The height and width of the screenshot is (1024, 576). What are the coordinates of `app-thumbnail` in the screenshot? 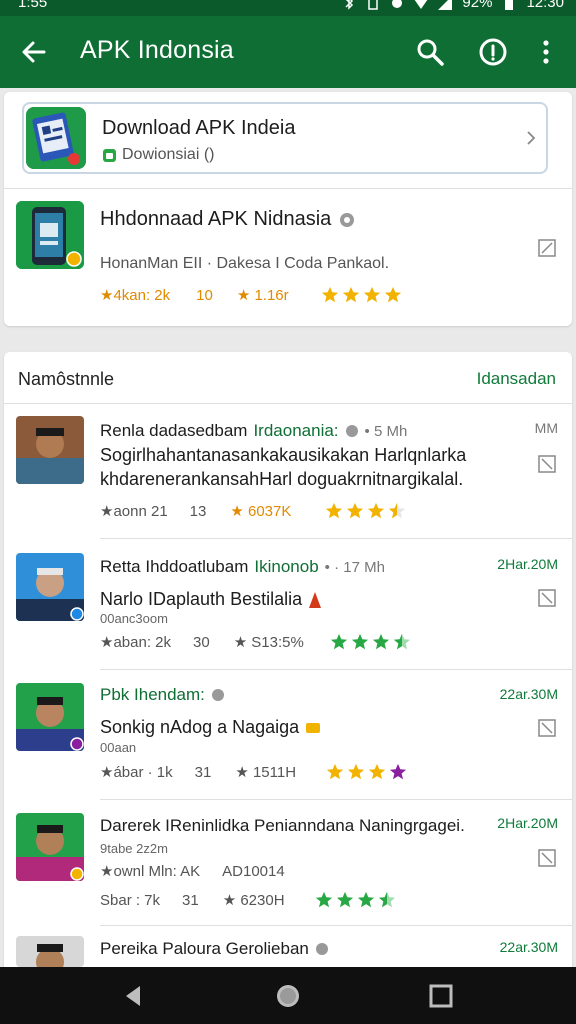 It's located at (50, 235).